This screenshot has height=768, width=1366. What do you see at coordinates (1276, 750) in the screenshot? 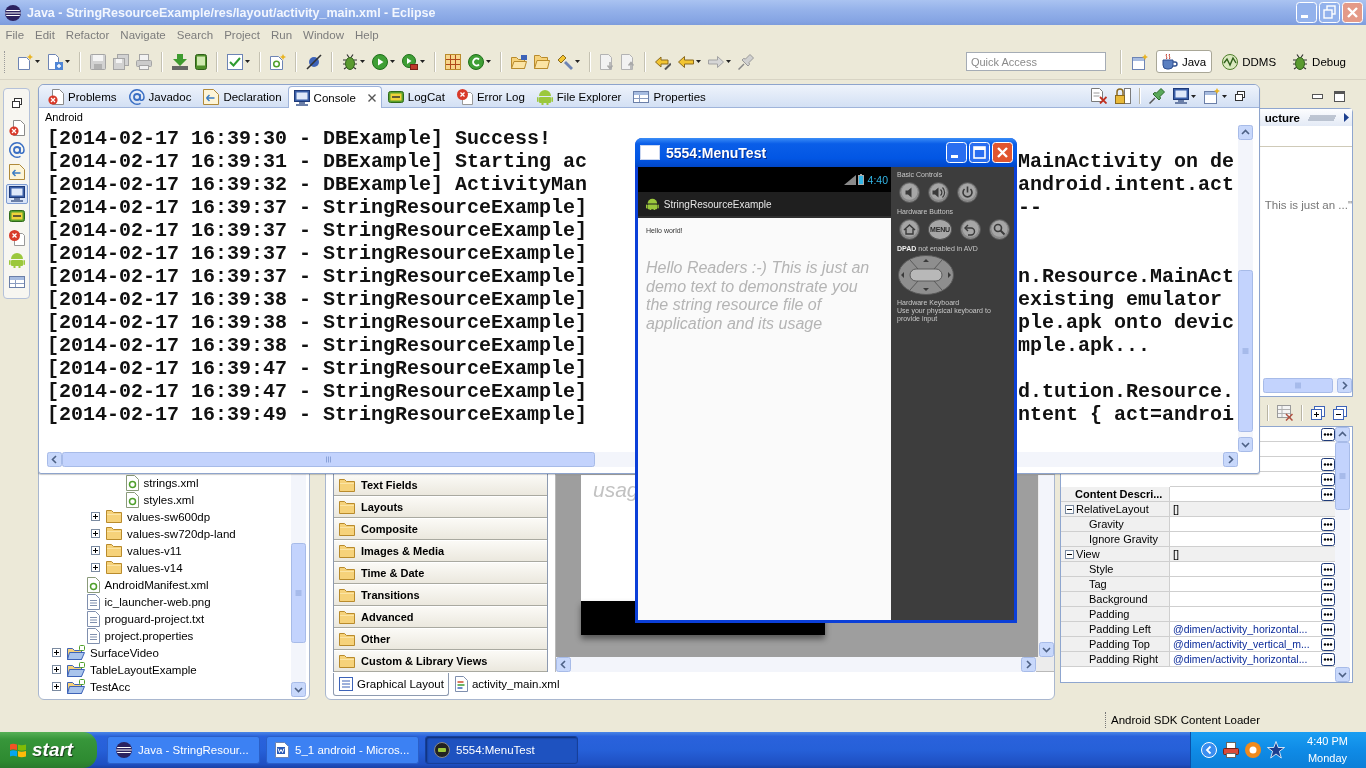
I see `star-icon` at bounding box center [1276, 750].